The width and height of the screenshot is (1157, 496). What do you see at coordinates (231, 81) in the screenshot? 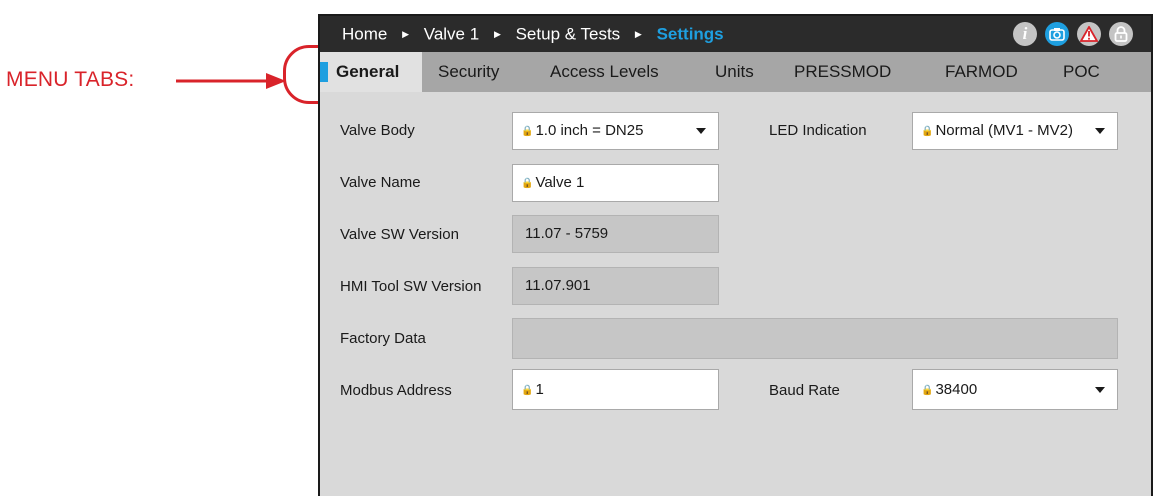
I see `annotation-arrow-icon` at bounding box center [231, 81].